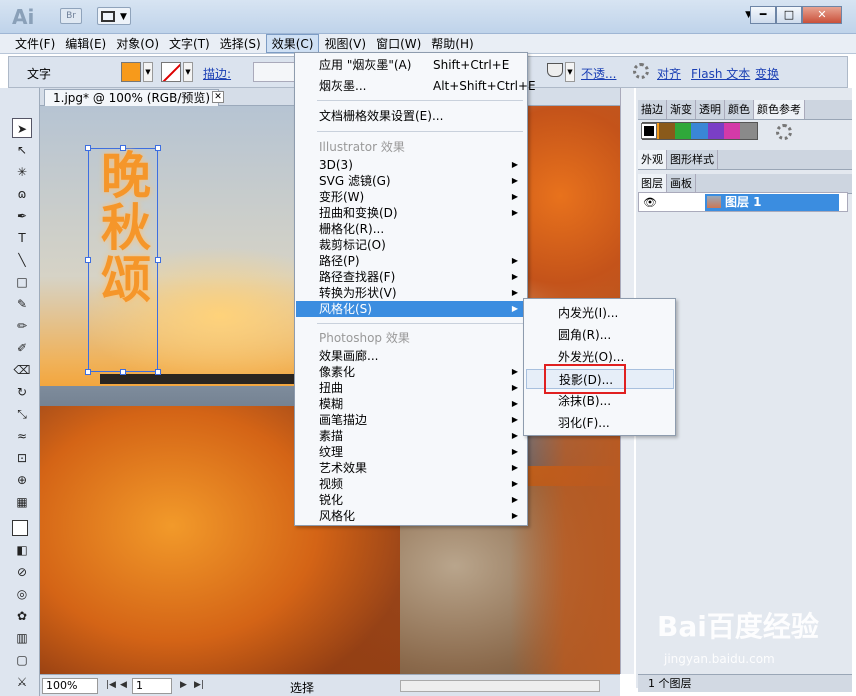 The width and height of the screenshot is (856, 696). I want to click on menu-view: 视图(V), so click(345, 43).